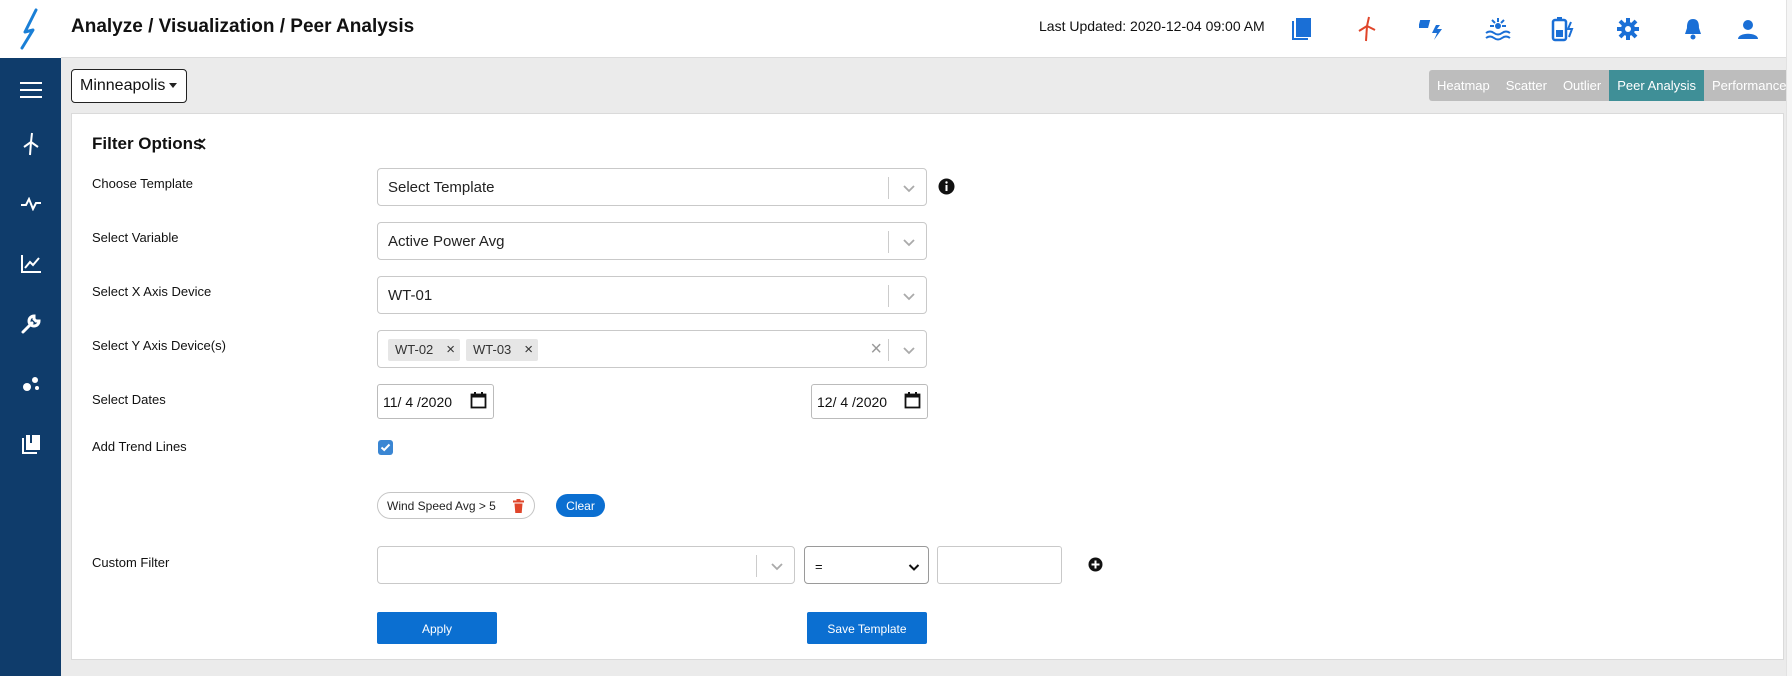 The image size is (1792, 676). I want to click on clear-filters-button: Clear, so click(580, 505).